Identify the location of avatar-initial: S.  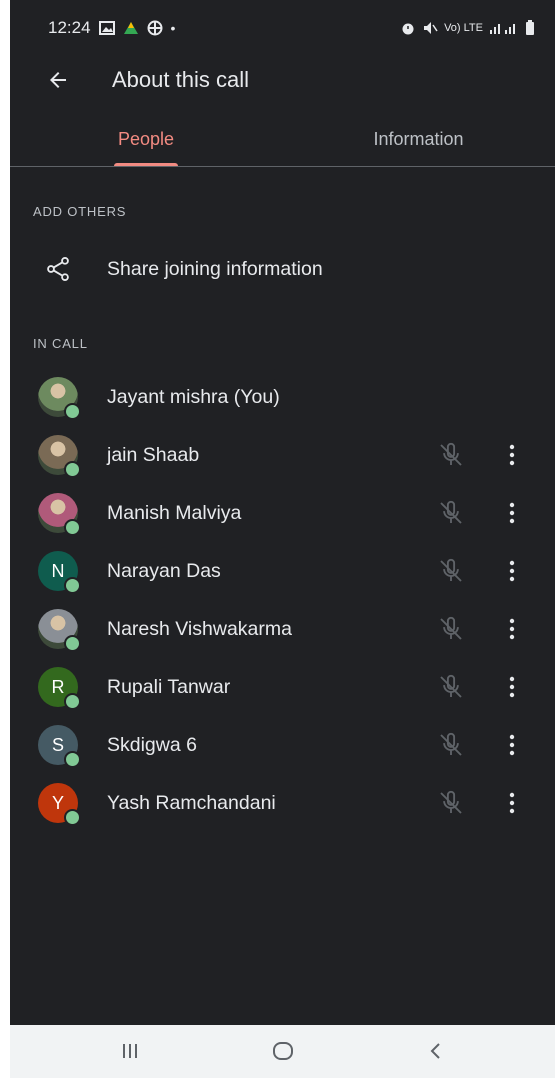
(57, 744).